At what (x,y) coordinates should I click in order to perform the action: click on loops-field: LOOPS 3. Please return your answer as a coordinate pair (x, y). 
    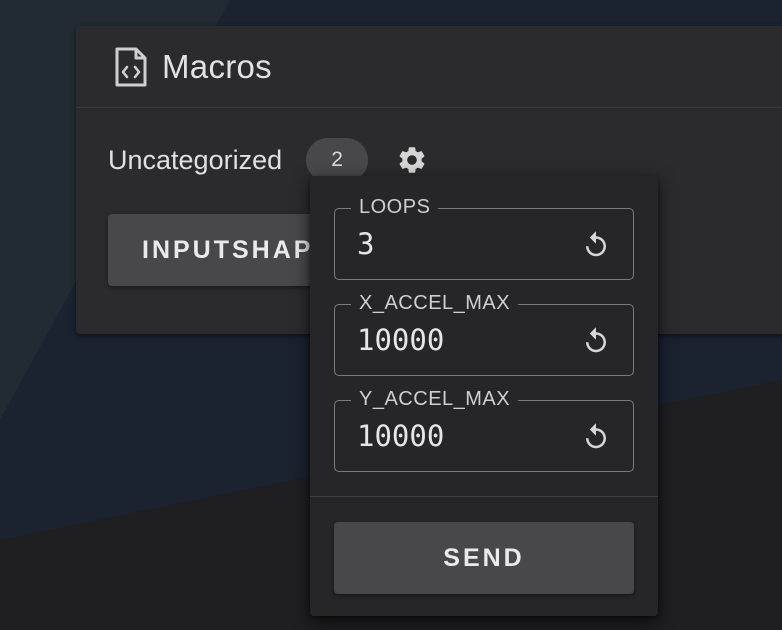
    Looking at the image, I should click on (484, 238).